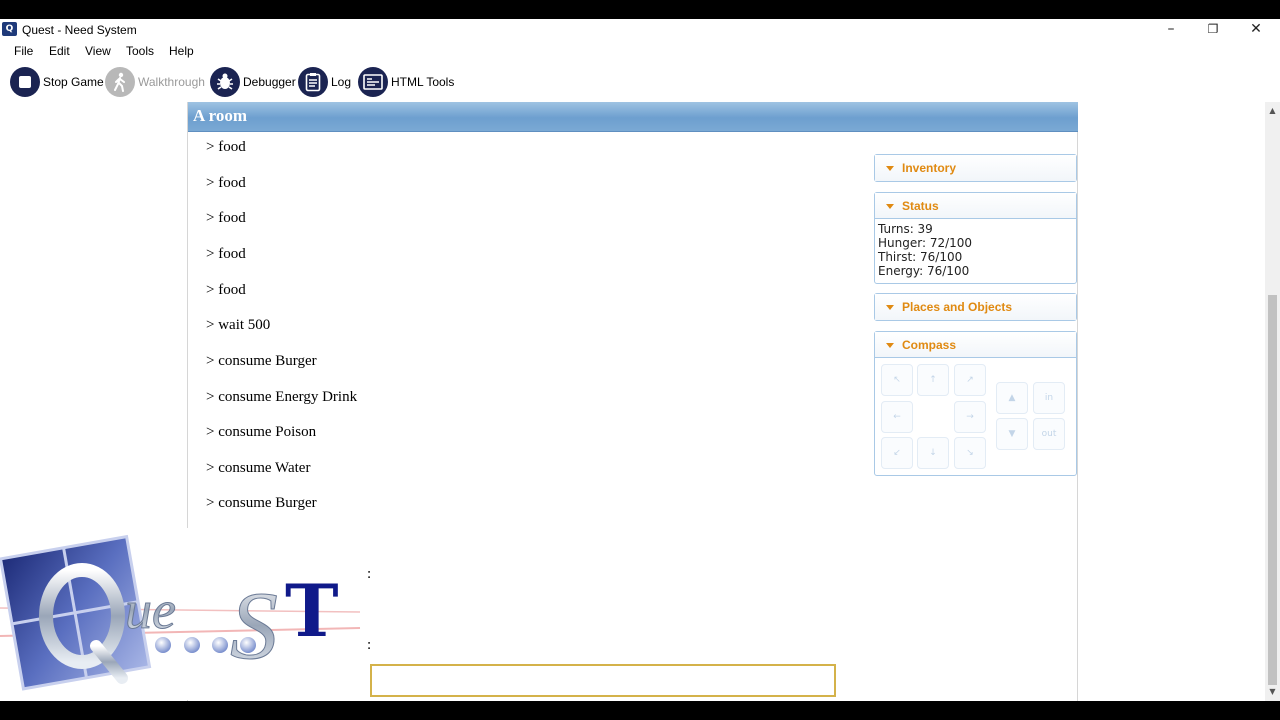 The width and height of the screenshot is (1280, 720). Describe the element at coordinates (640, 710) in the screenshot. I see `letterbox-bottom` at that location.